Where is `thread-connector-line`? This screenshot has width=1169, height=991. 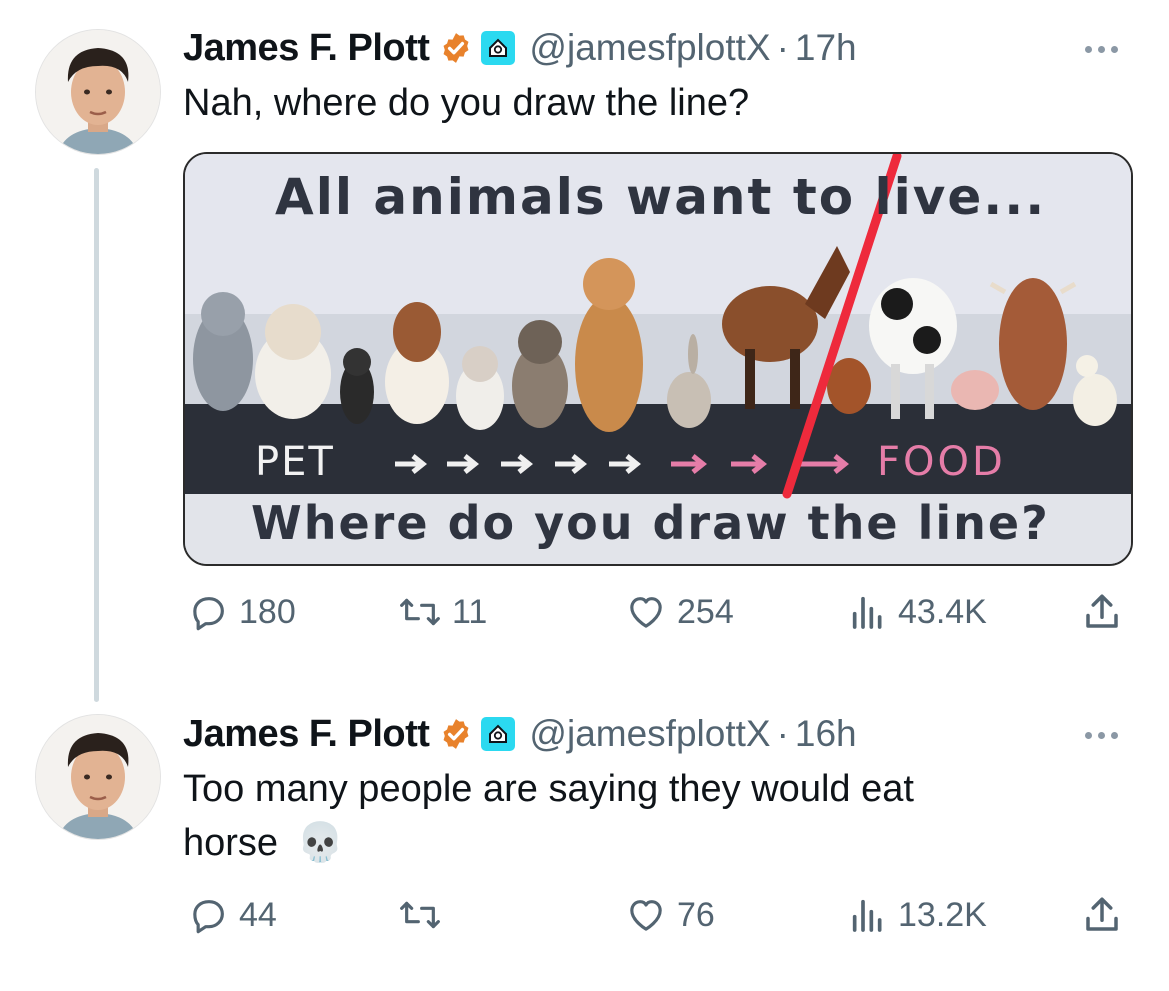 thread-connector-line is located at coordinates (96, 435).